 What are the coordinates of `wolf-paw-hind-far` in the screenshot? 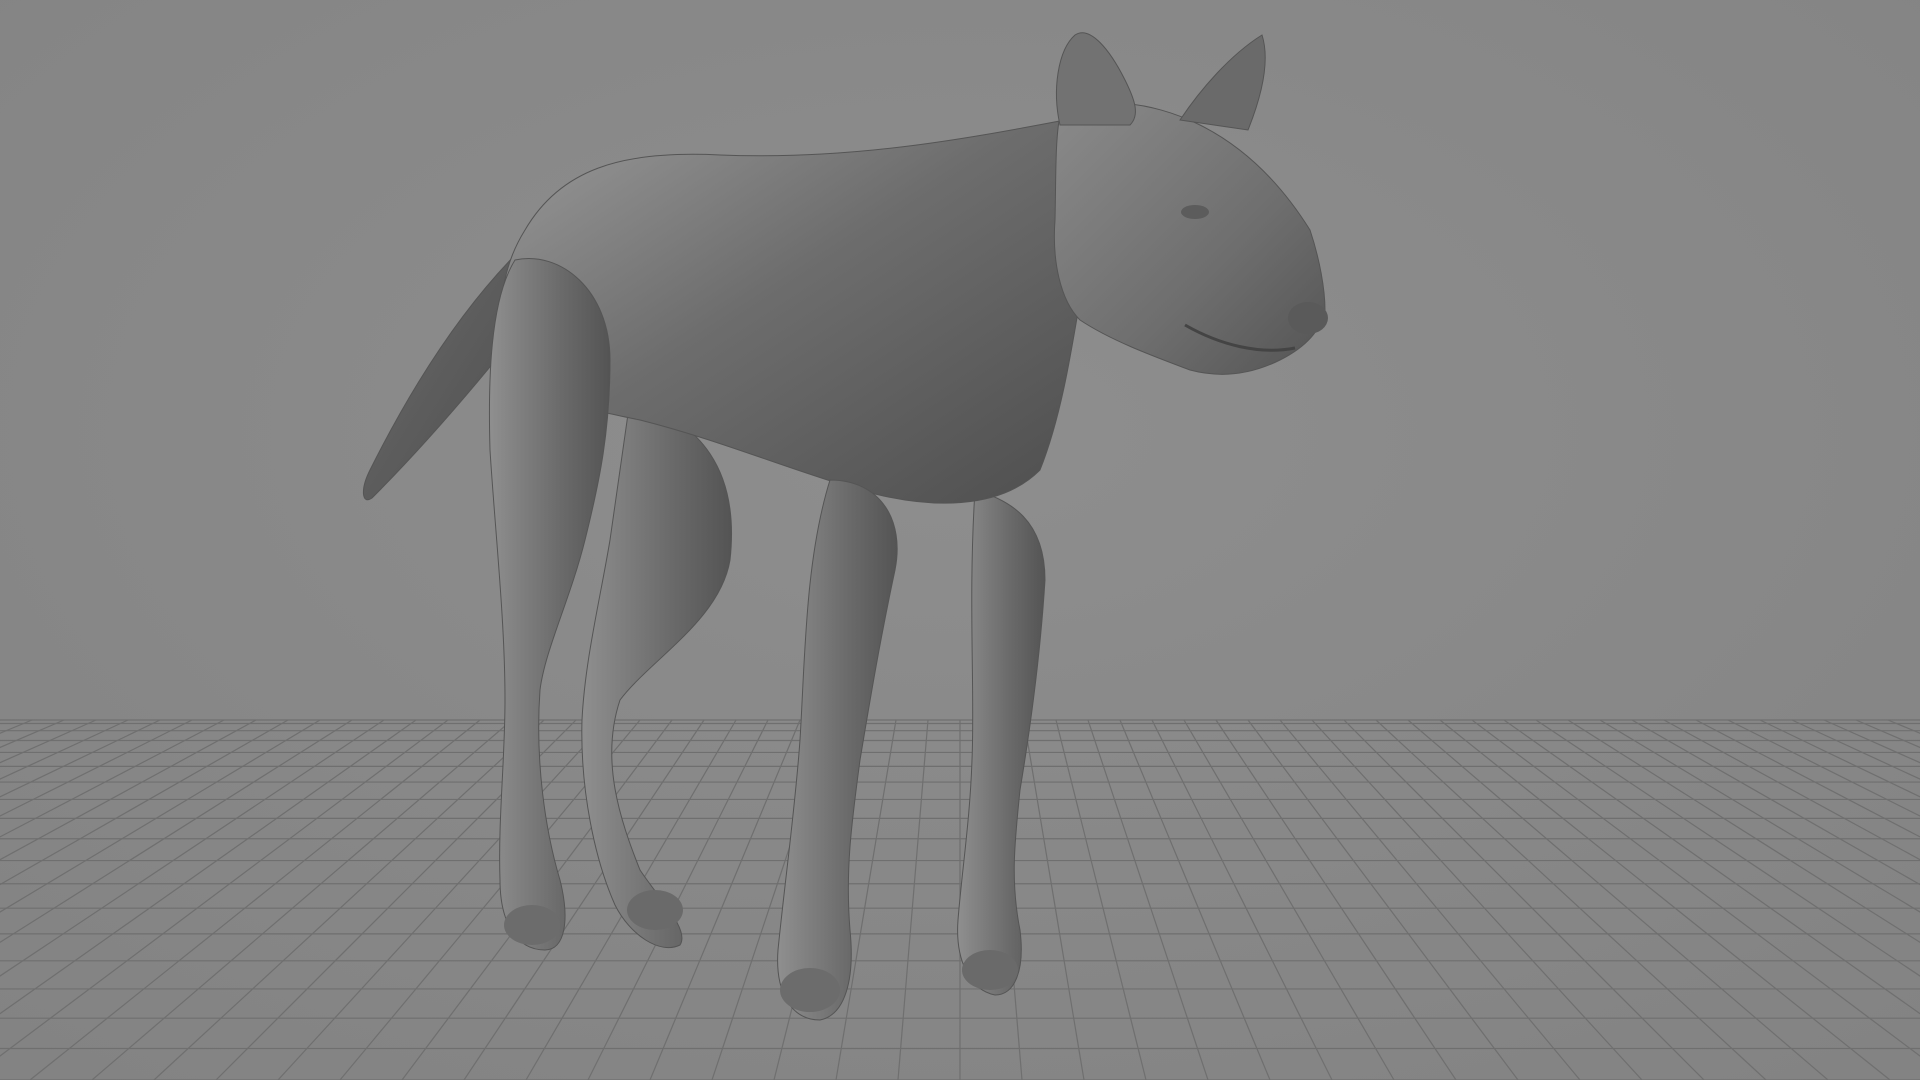 It's located at (655, 910).